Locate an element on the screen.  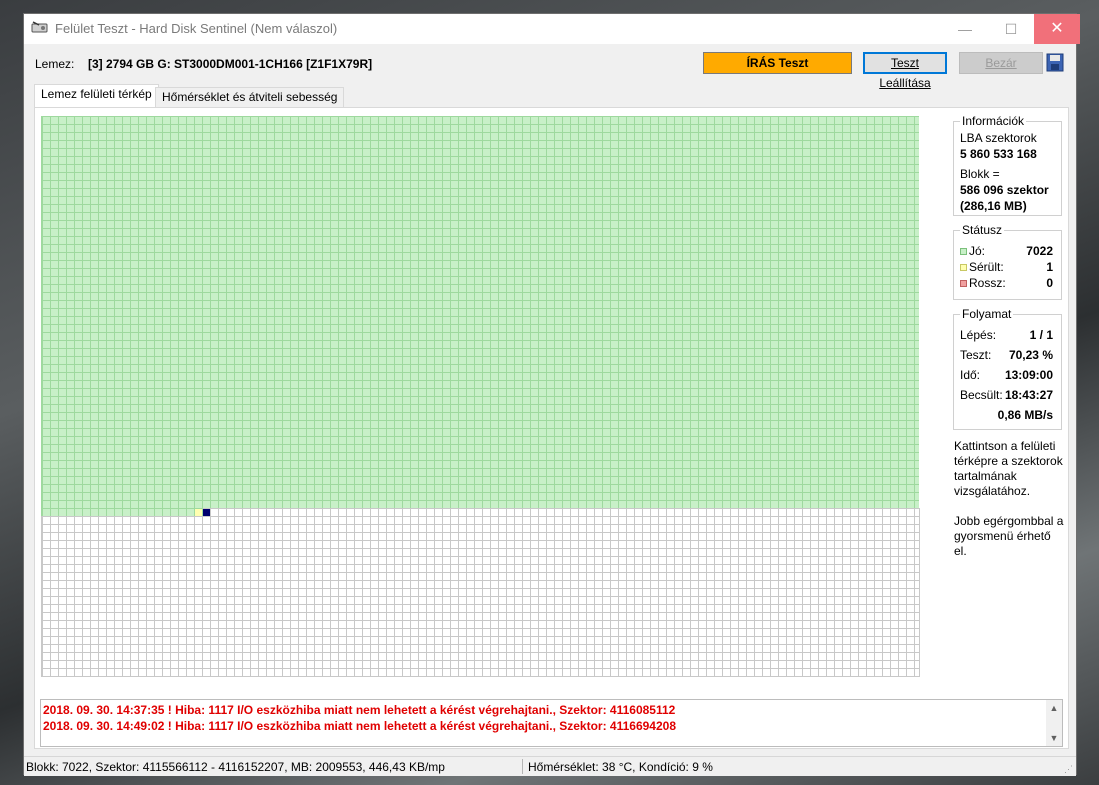
stop-test-label: Teszt Leállítása is located at coordinates (905, 73).